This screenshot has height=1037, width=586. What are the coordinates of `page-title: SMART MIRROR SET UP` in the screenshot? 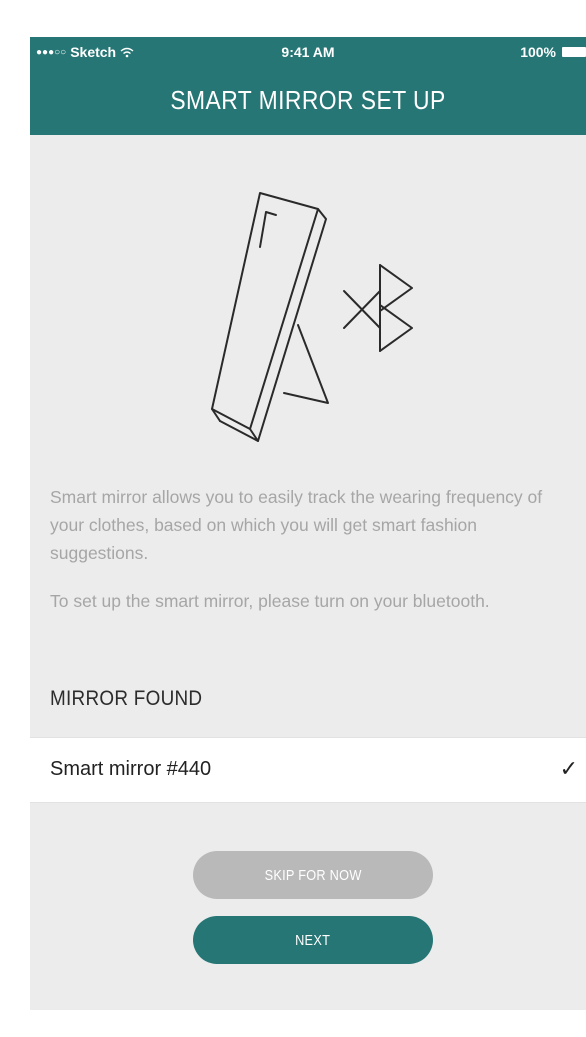 It's located at (308, 100).